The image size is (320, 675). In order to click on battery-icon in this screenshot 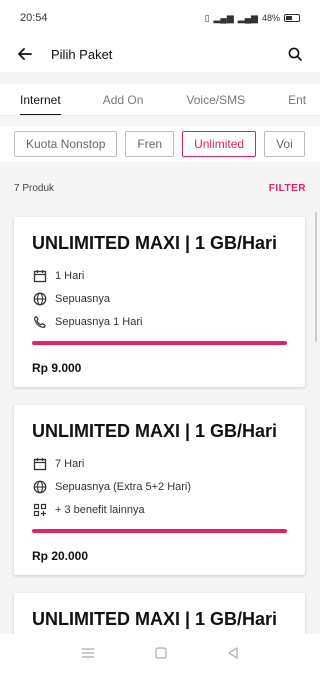, I will do `click(292, 18)`.